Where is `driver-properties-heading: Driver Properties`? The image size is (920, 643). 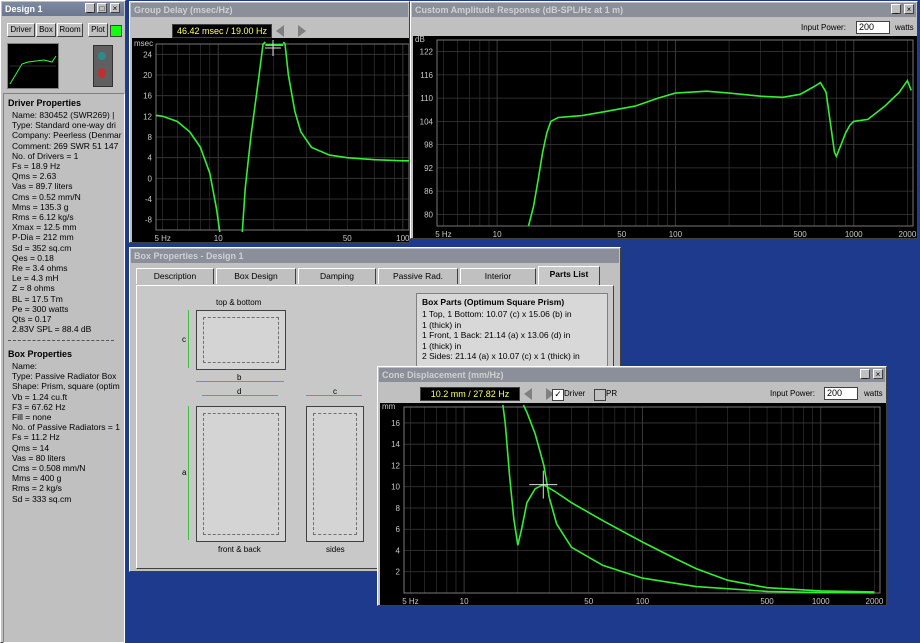
driver-properties-heading: Driver Properties is located at coordinates (45, 103).